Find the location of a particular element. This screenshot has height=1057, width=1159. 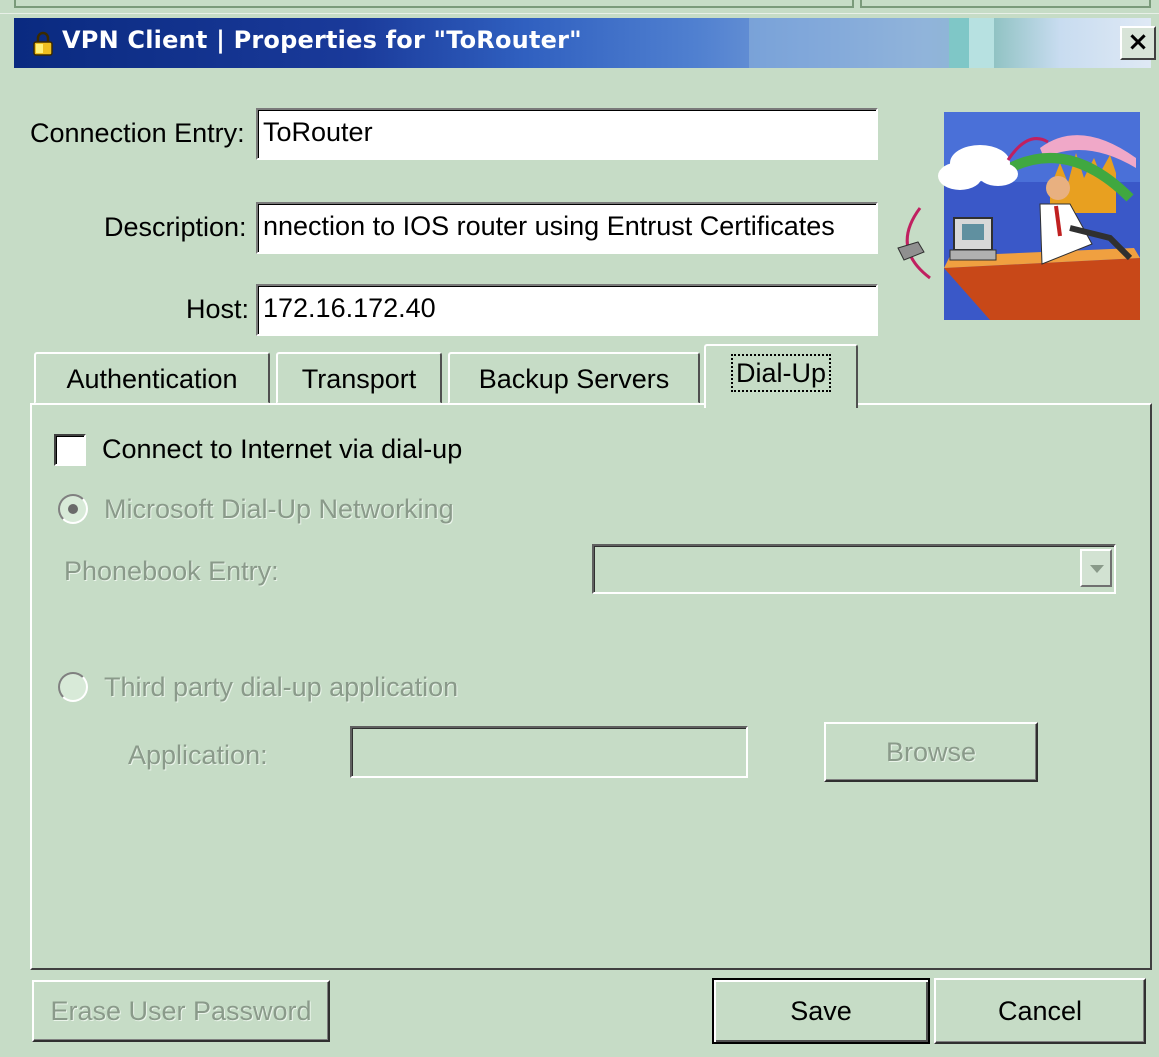

top-strip is located at coordinates (579, 7).